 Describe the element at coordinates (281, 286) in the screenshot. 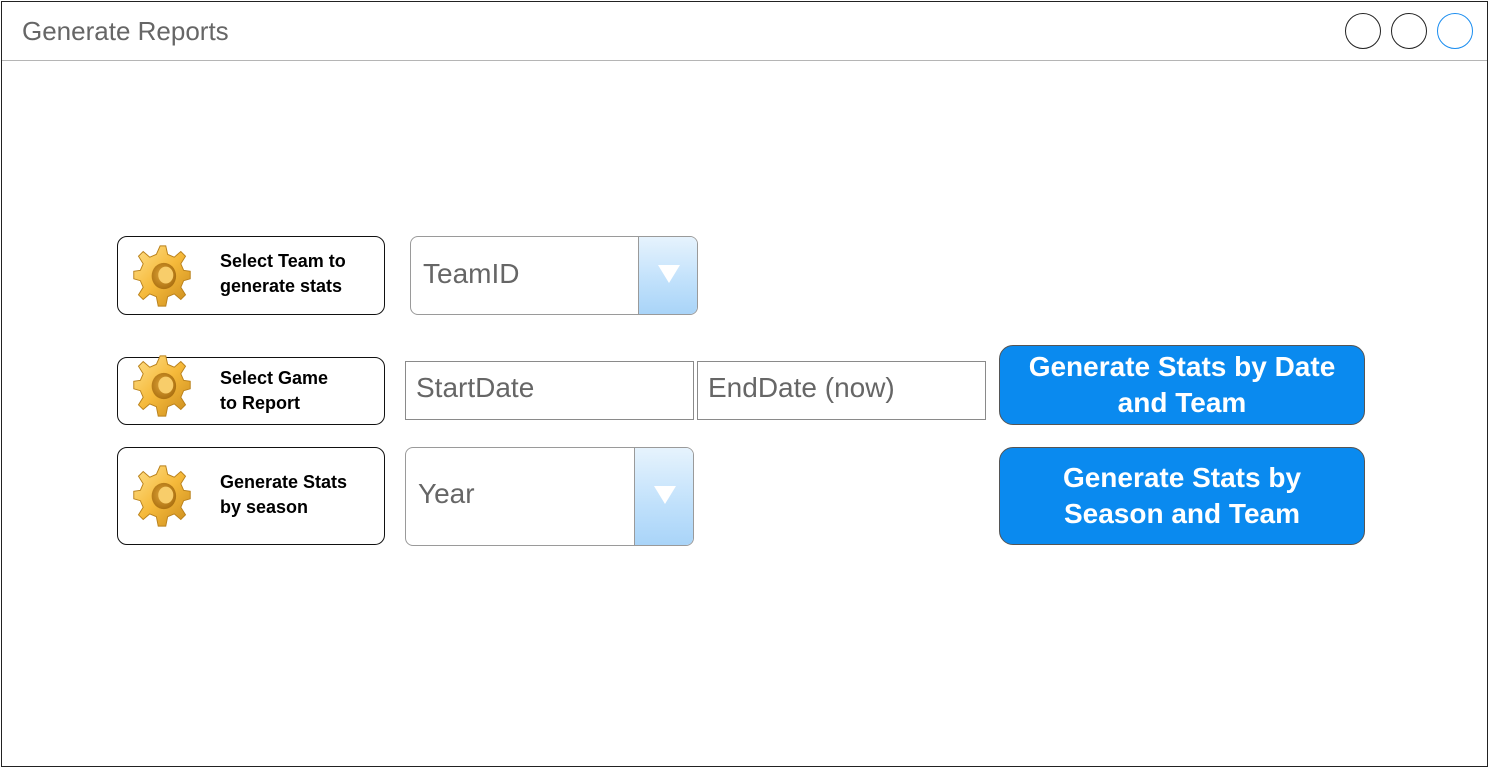

I see `select-team-label-line2: generate stats` at that location.